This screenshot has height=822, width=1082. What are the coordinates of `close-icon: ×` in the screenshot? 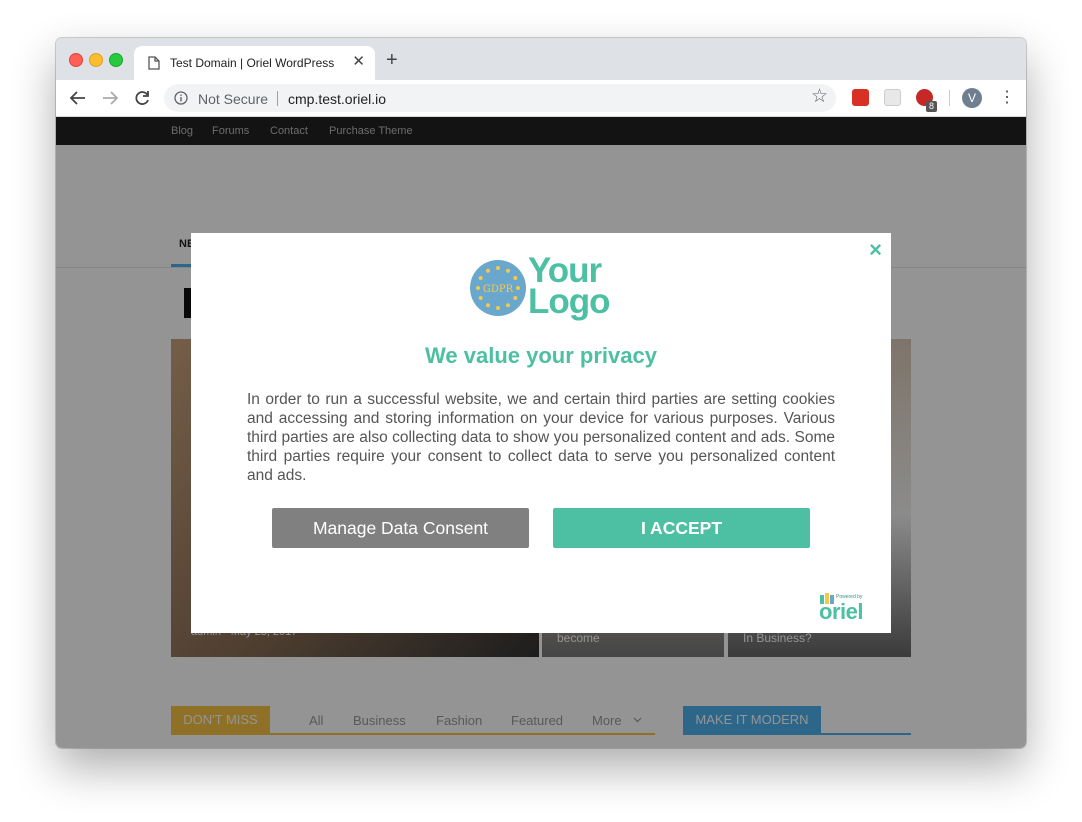 It's located at (875, 250).